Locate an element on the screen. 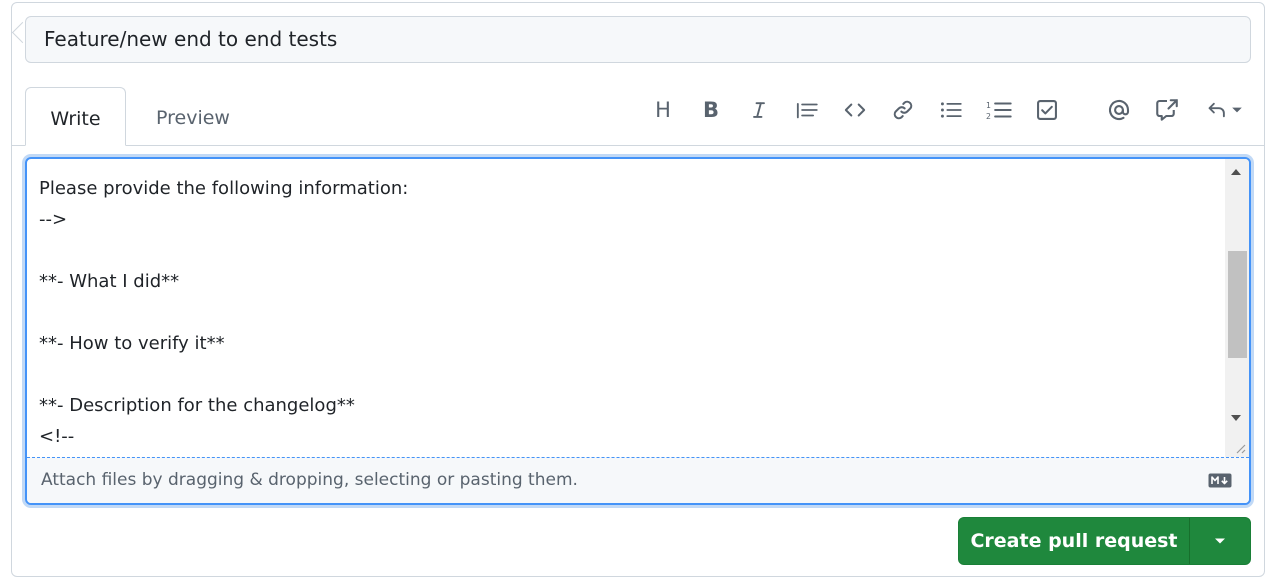  scrollbar-thumb is located at coordinates (1237, 304).